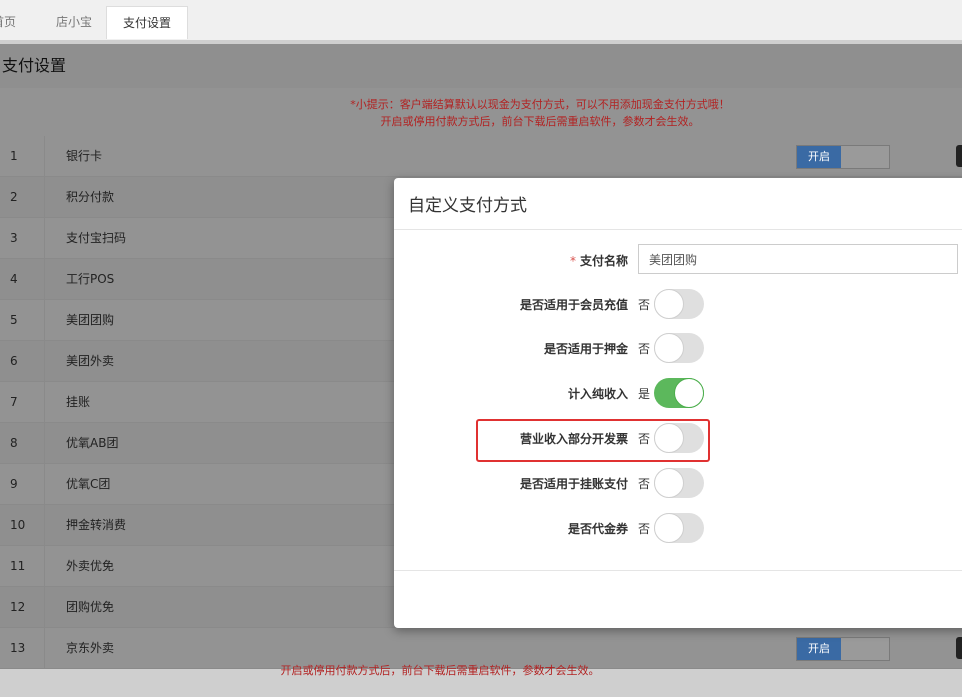 This screenshot has height=697, width=962. What do you see at coordinates (90, 361) in the screenshot?
I see `row-name: 美团外卖` at bounding box center [90, 361].